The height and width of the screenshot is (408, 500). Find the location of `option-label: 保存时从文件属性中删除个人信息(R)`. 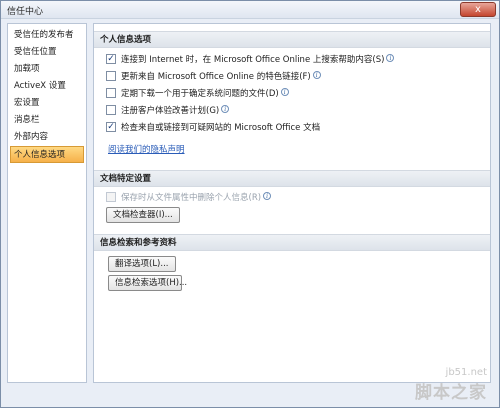

option-label: 保存时从文件属性中删除个人信息(R) is located at coordinates (191, 198).